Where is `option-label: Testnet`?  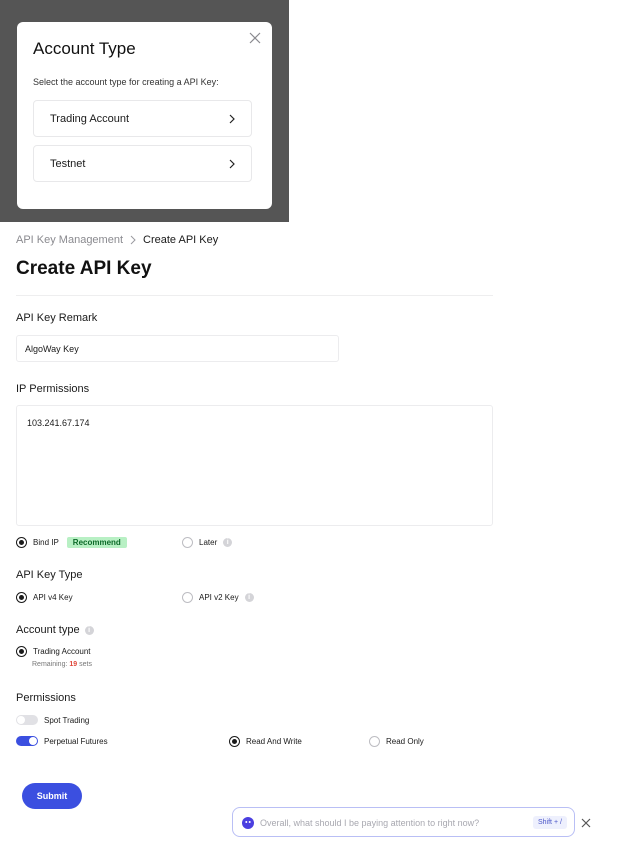
option-label: Testnet is located at coordinates (68, 164).